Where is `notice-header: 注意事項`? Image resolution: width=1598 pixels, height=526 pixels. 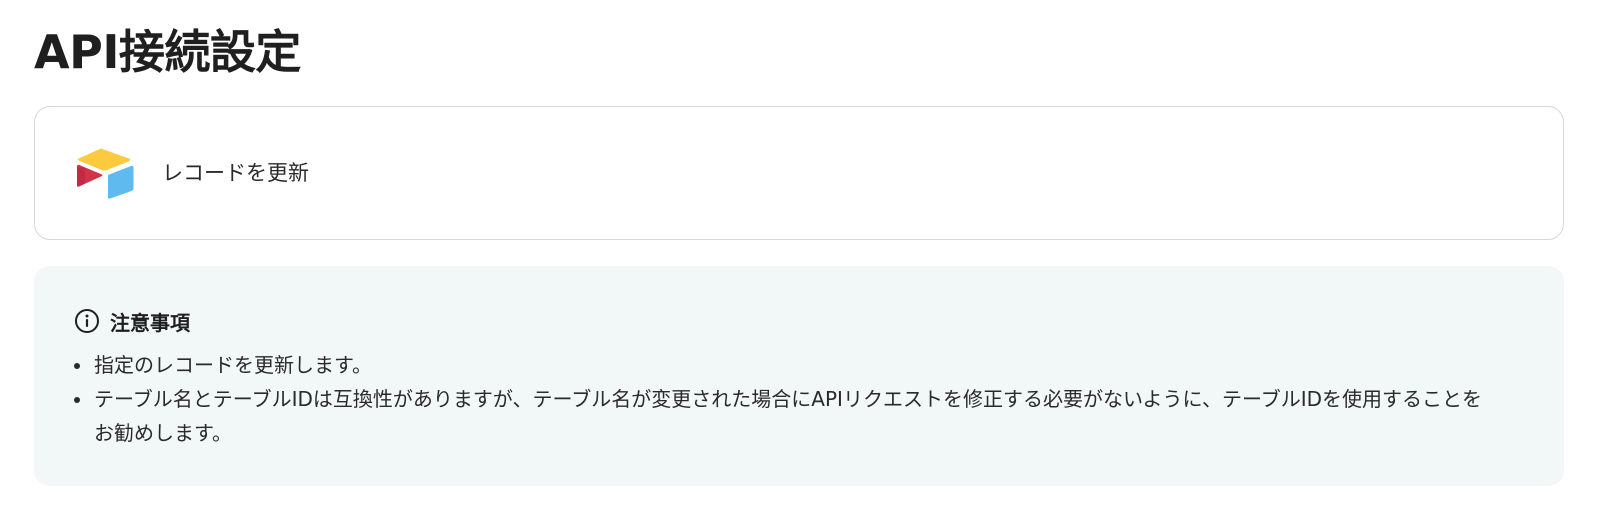
notice-header: 注意事項 is located at coordinates (799, 321).